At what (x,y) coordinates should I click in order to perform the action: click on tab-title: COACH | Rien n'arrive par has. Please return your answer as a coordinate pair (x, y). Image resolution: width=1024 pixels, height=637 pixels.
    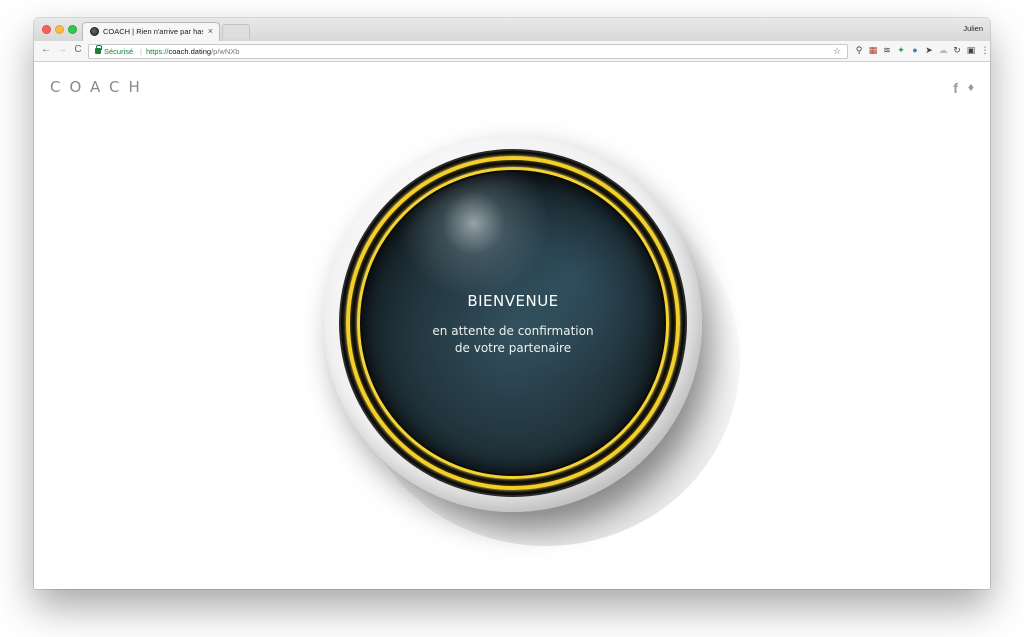
    Looking at the image, I should click on (153, 31).